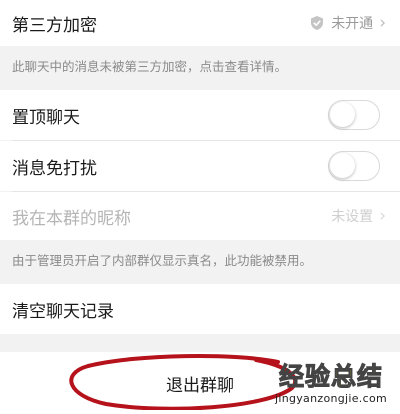  Describe the element at coordinates (200, 216) in the screenshot. I see `group-nickname-row: 我在本群的昵称 未设置 ›` at that location.